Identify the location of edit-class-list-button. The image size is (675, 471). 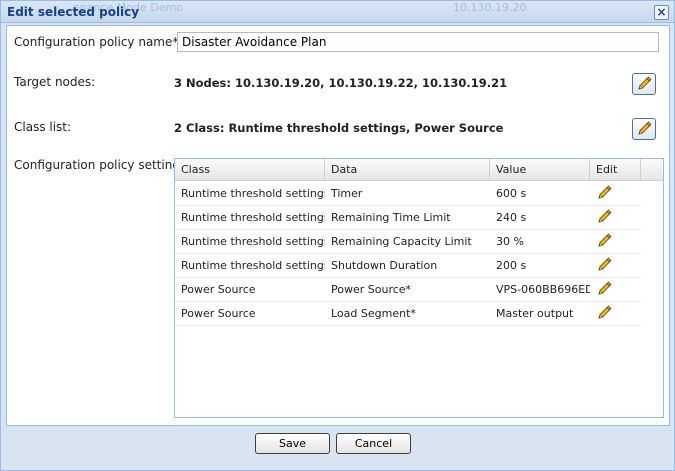
(644, 129).